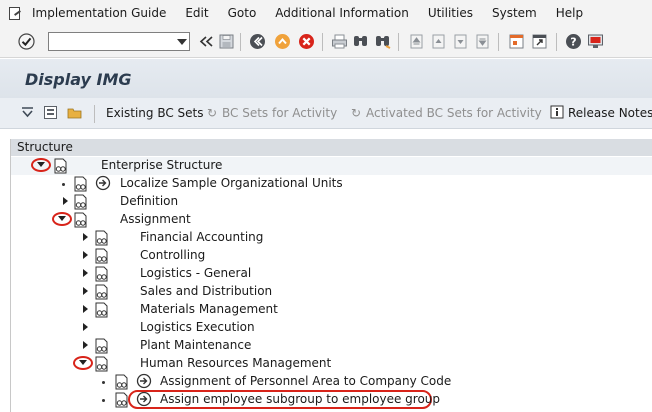 This screenshot has height=412, width=652. Describe the element at coordinates (231, 183) in the screenshot. I see `tree-node-label: Localize Sample Organizational Units` at that location.